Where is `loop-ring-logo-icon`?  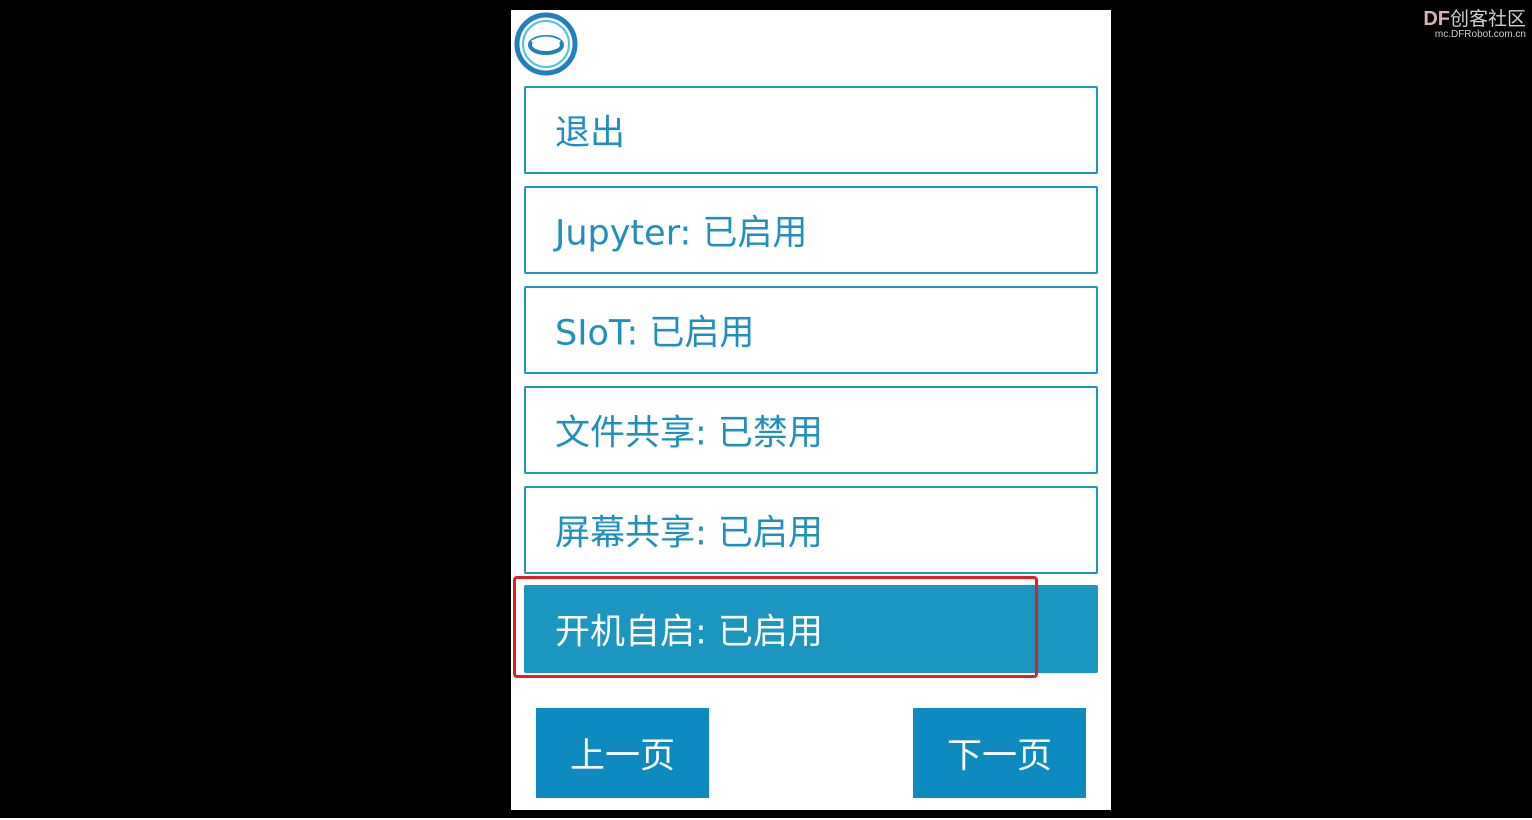 loop-ring-logo-icon is located at coordinates (546, 44).